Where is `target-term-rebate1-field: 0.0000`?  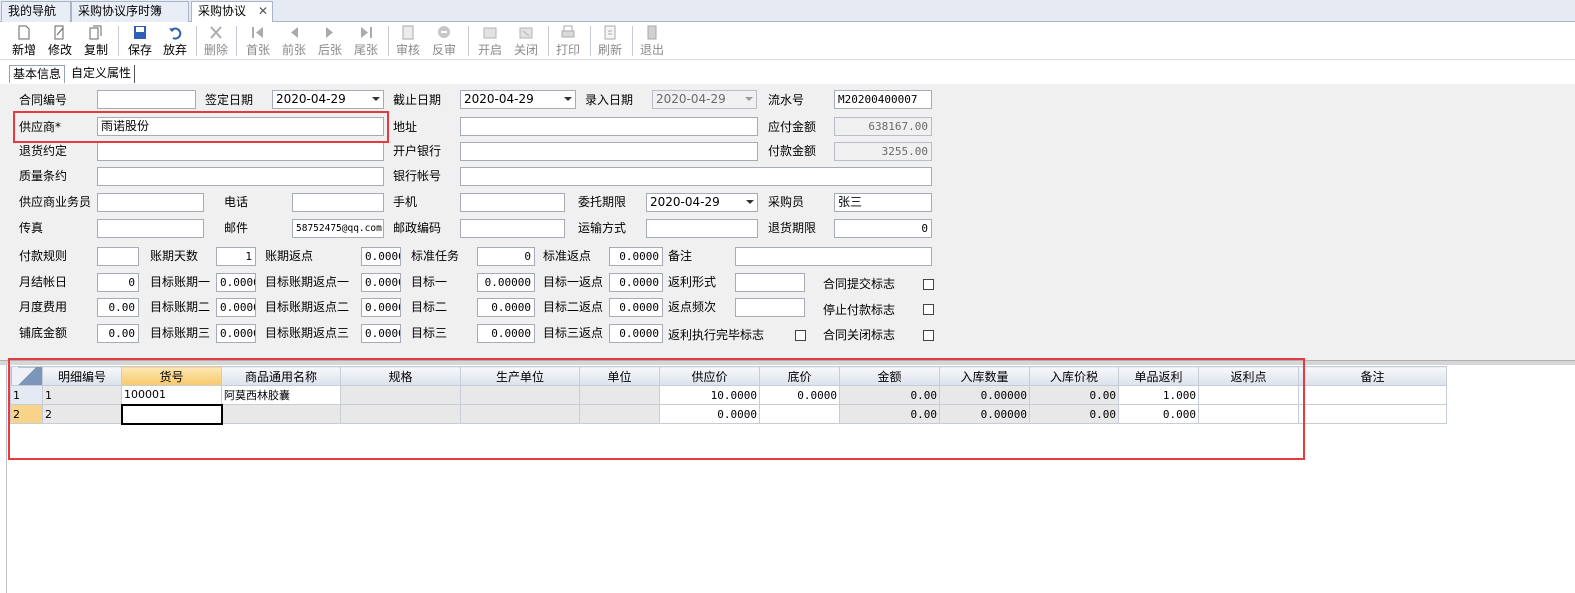 target-term-rebate1-field: 0.0000 is located at coordinates (381, 282).